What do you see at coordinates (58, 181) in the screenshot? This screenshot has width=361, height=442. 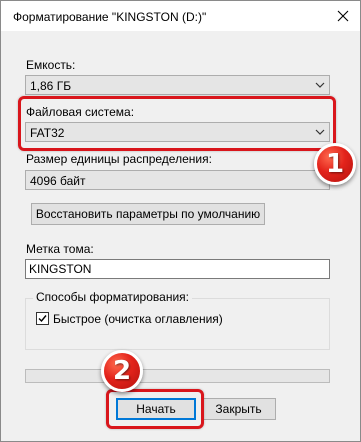 I see `allocation-value: 4096 байт` at bounding box center [58, 181].